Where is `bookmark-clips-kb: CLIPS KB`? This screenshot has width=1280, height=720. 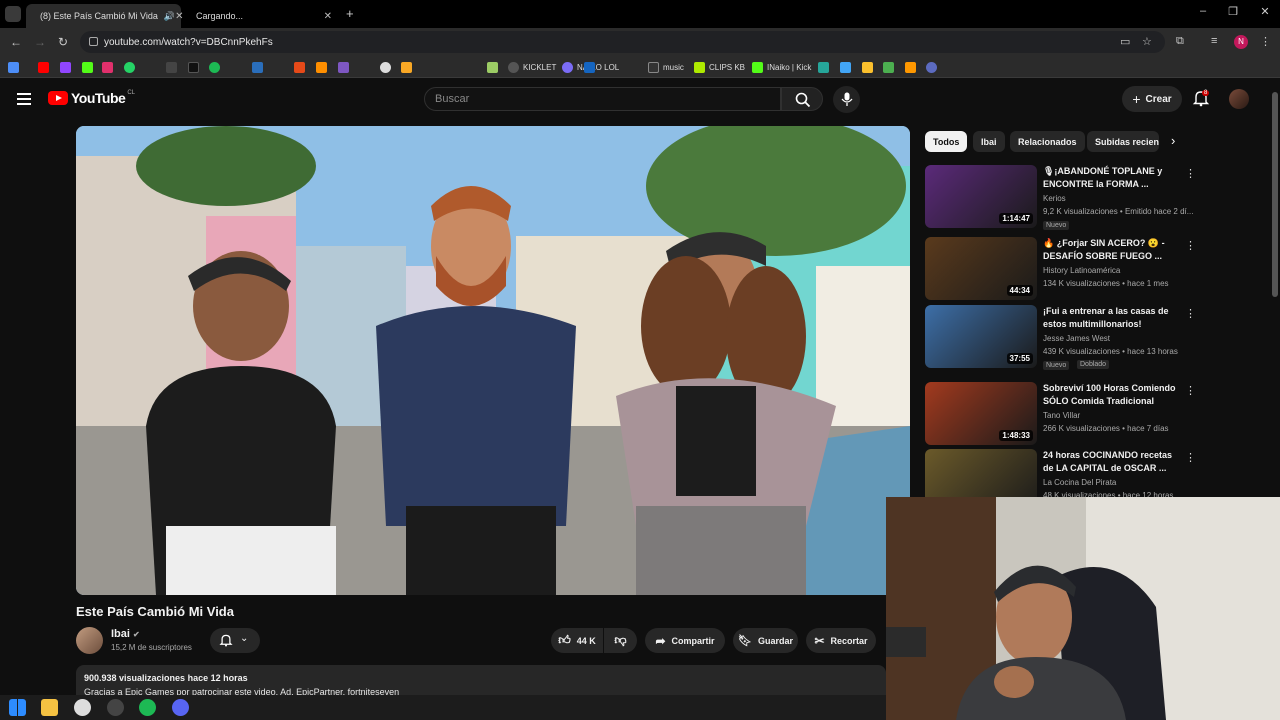
bookmark-clips-kb: CLIPS KB is located at coordinates (719, 67).